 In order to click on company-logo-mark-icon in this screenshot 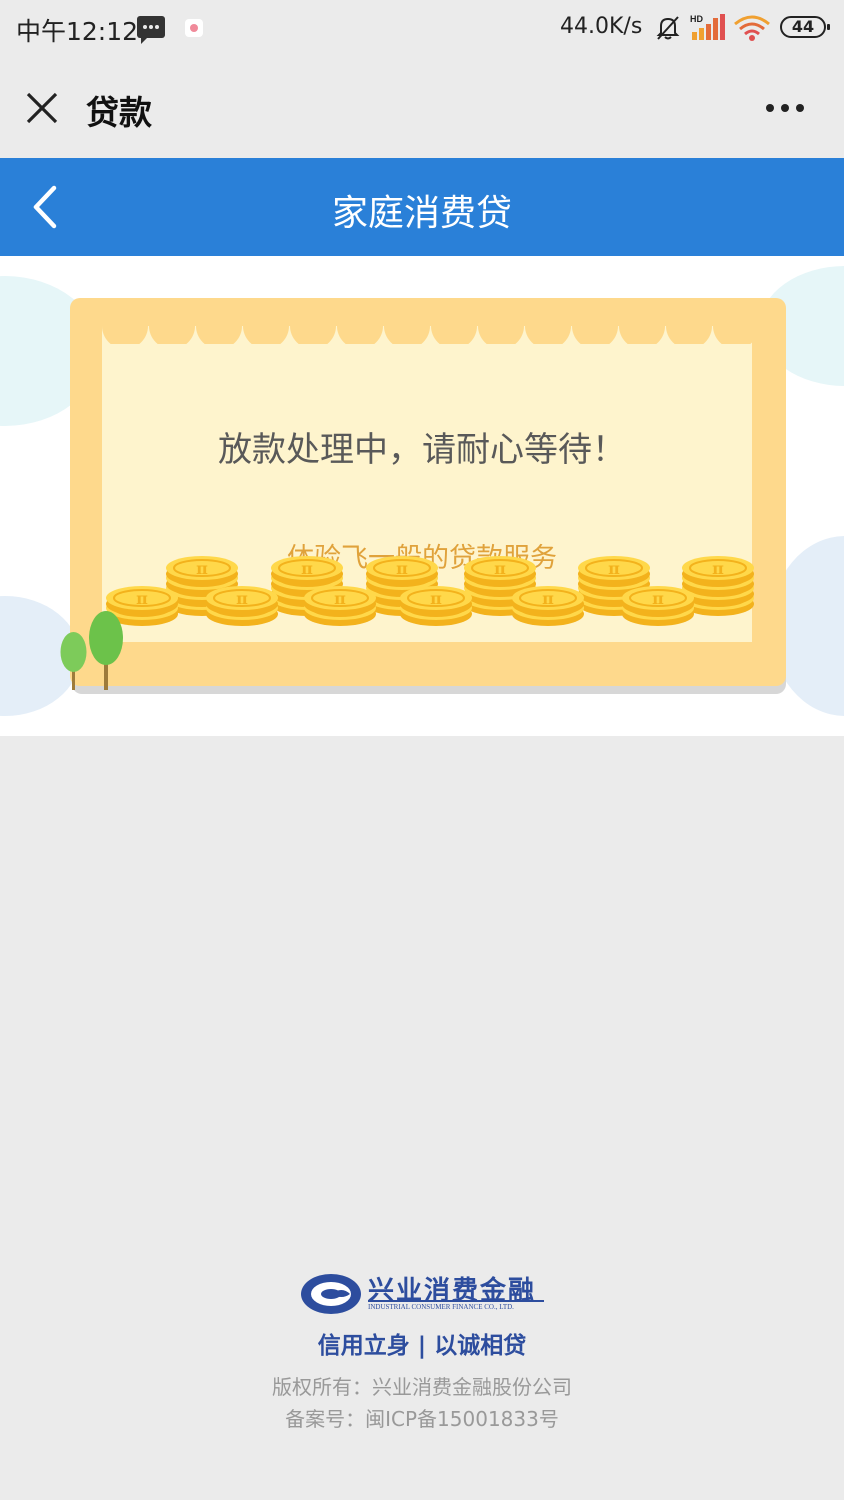, I will do `click(331, 1294)`.